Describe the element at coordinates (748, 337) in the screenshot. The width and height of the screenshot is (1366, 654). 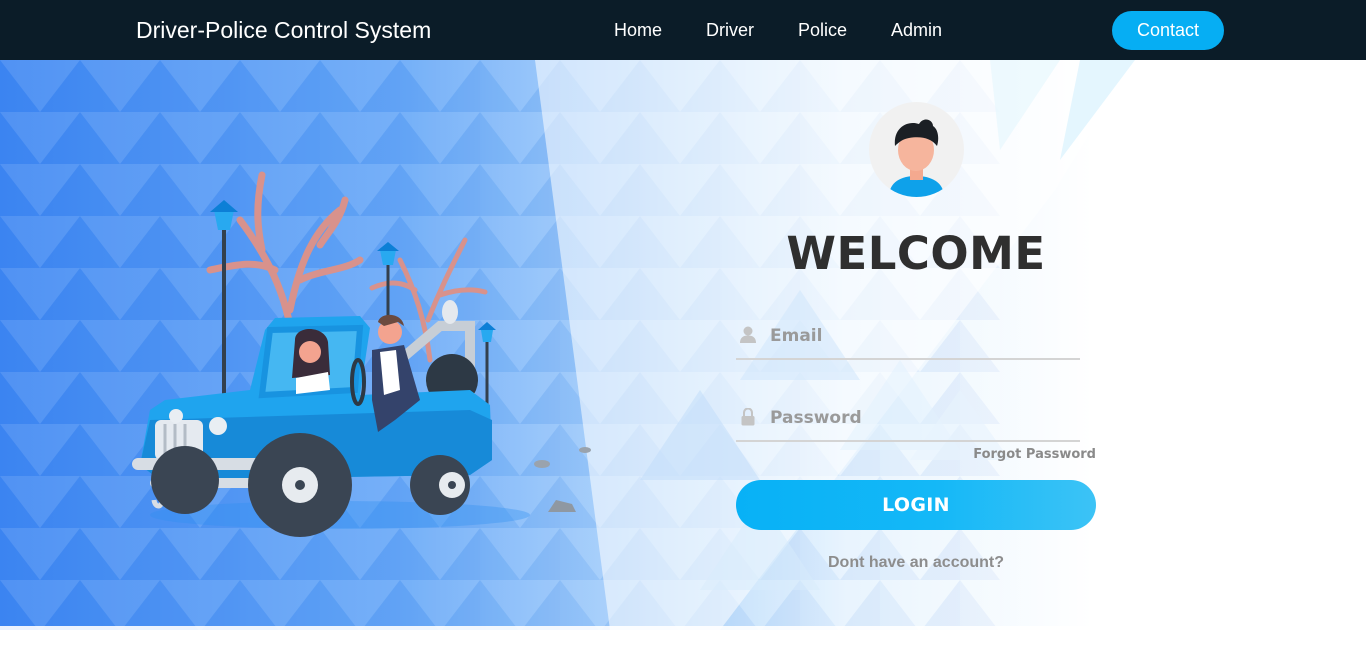
I see `user-icon` at that location.